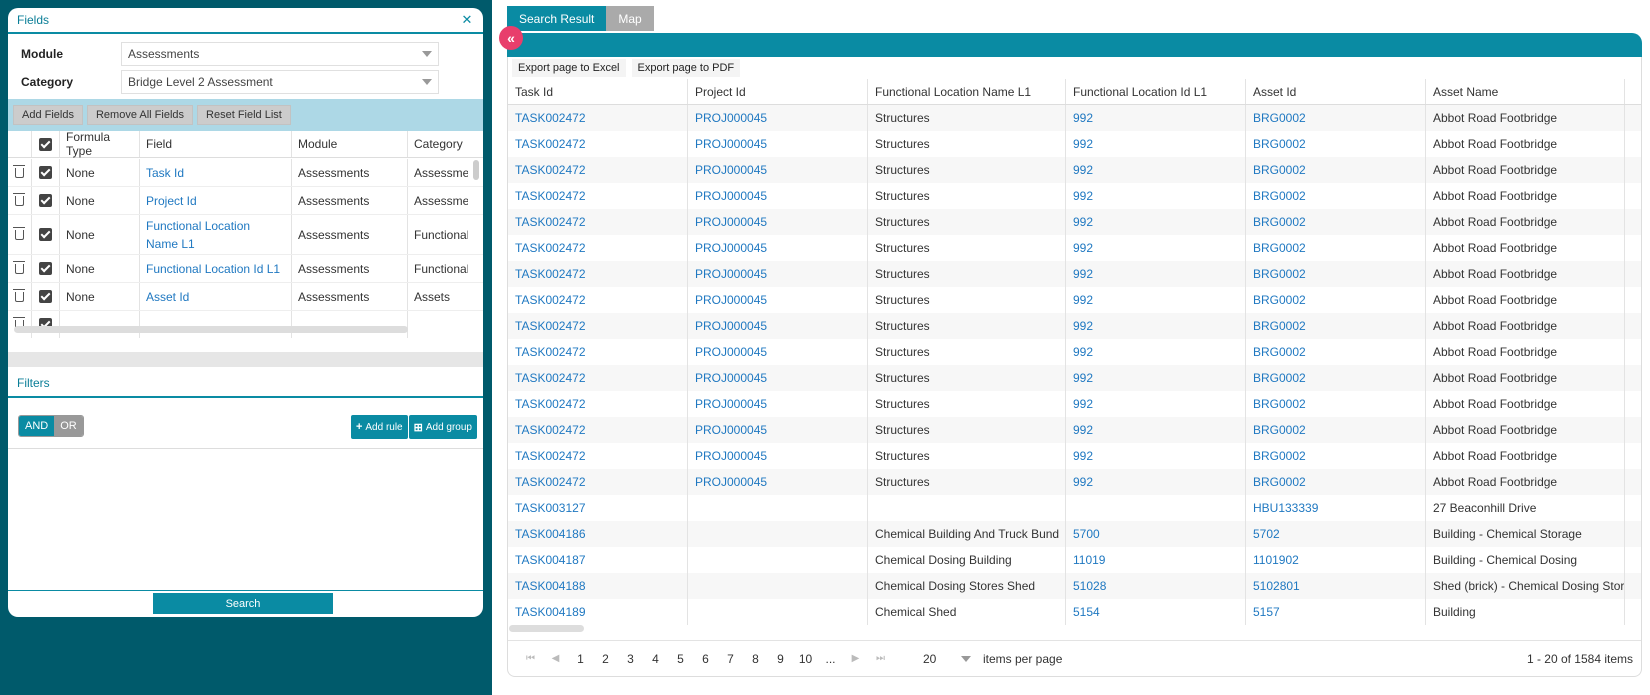 The image size is (1650, 695). Describe the element at coordinates (100, 144) in the screenshot. I see `col-formula-type: Formula Type` at that location.